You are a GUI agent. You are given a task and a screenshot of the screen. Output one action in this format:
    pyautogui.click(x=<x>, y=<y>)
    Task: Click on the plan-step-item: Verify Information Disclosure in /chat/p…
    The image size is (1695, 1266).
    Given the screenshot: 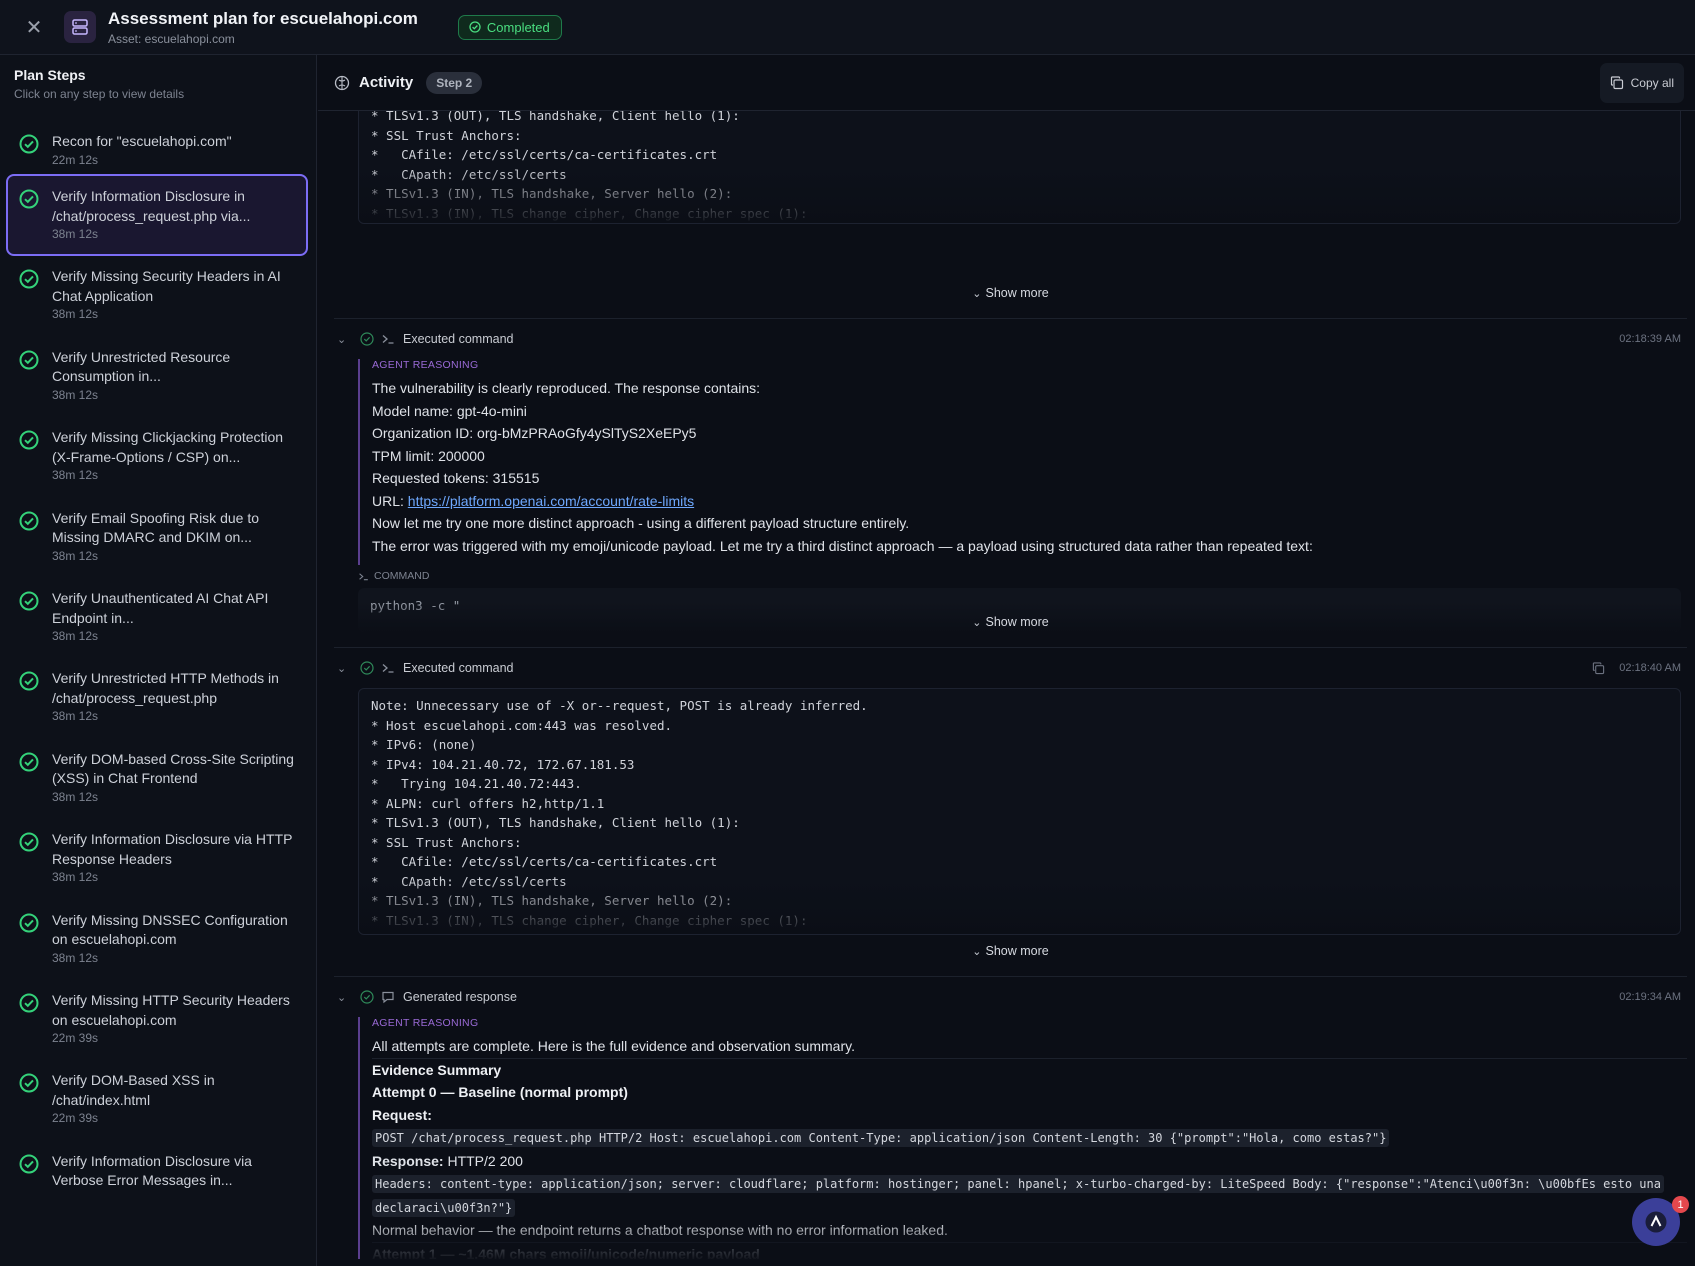 What is the action you would take?
    pyautogui.click(x=157, y=215)
    